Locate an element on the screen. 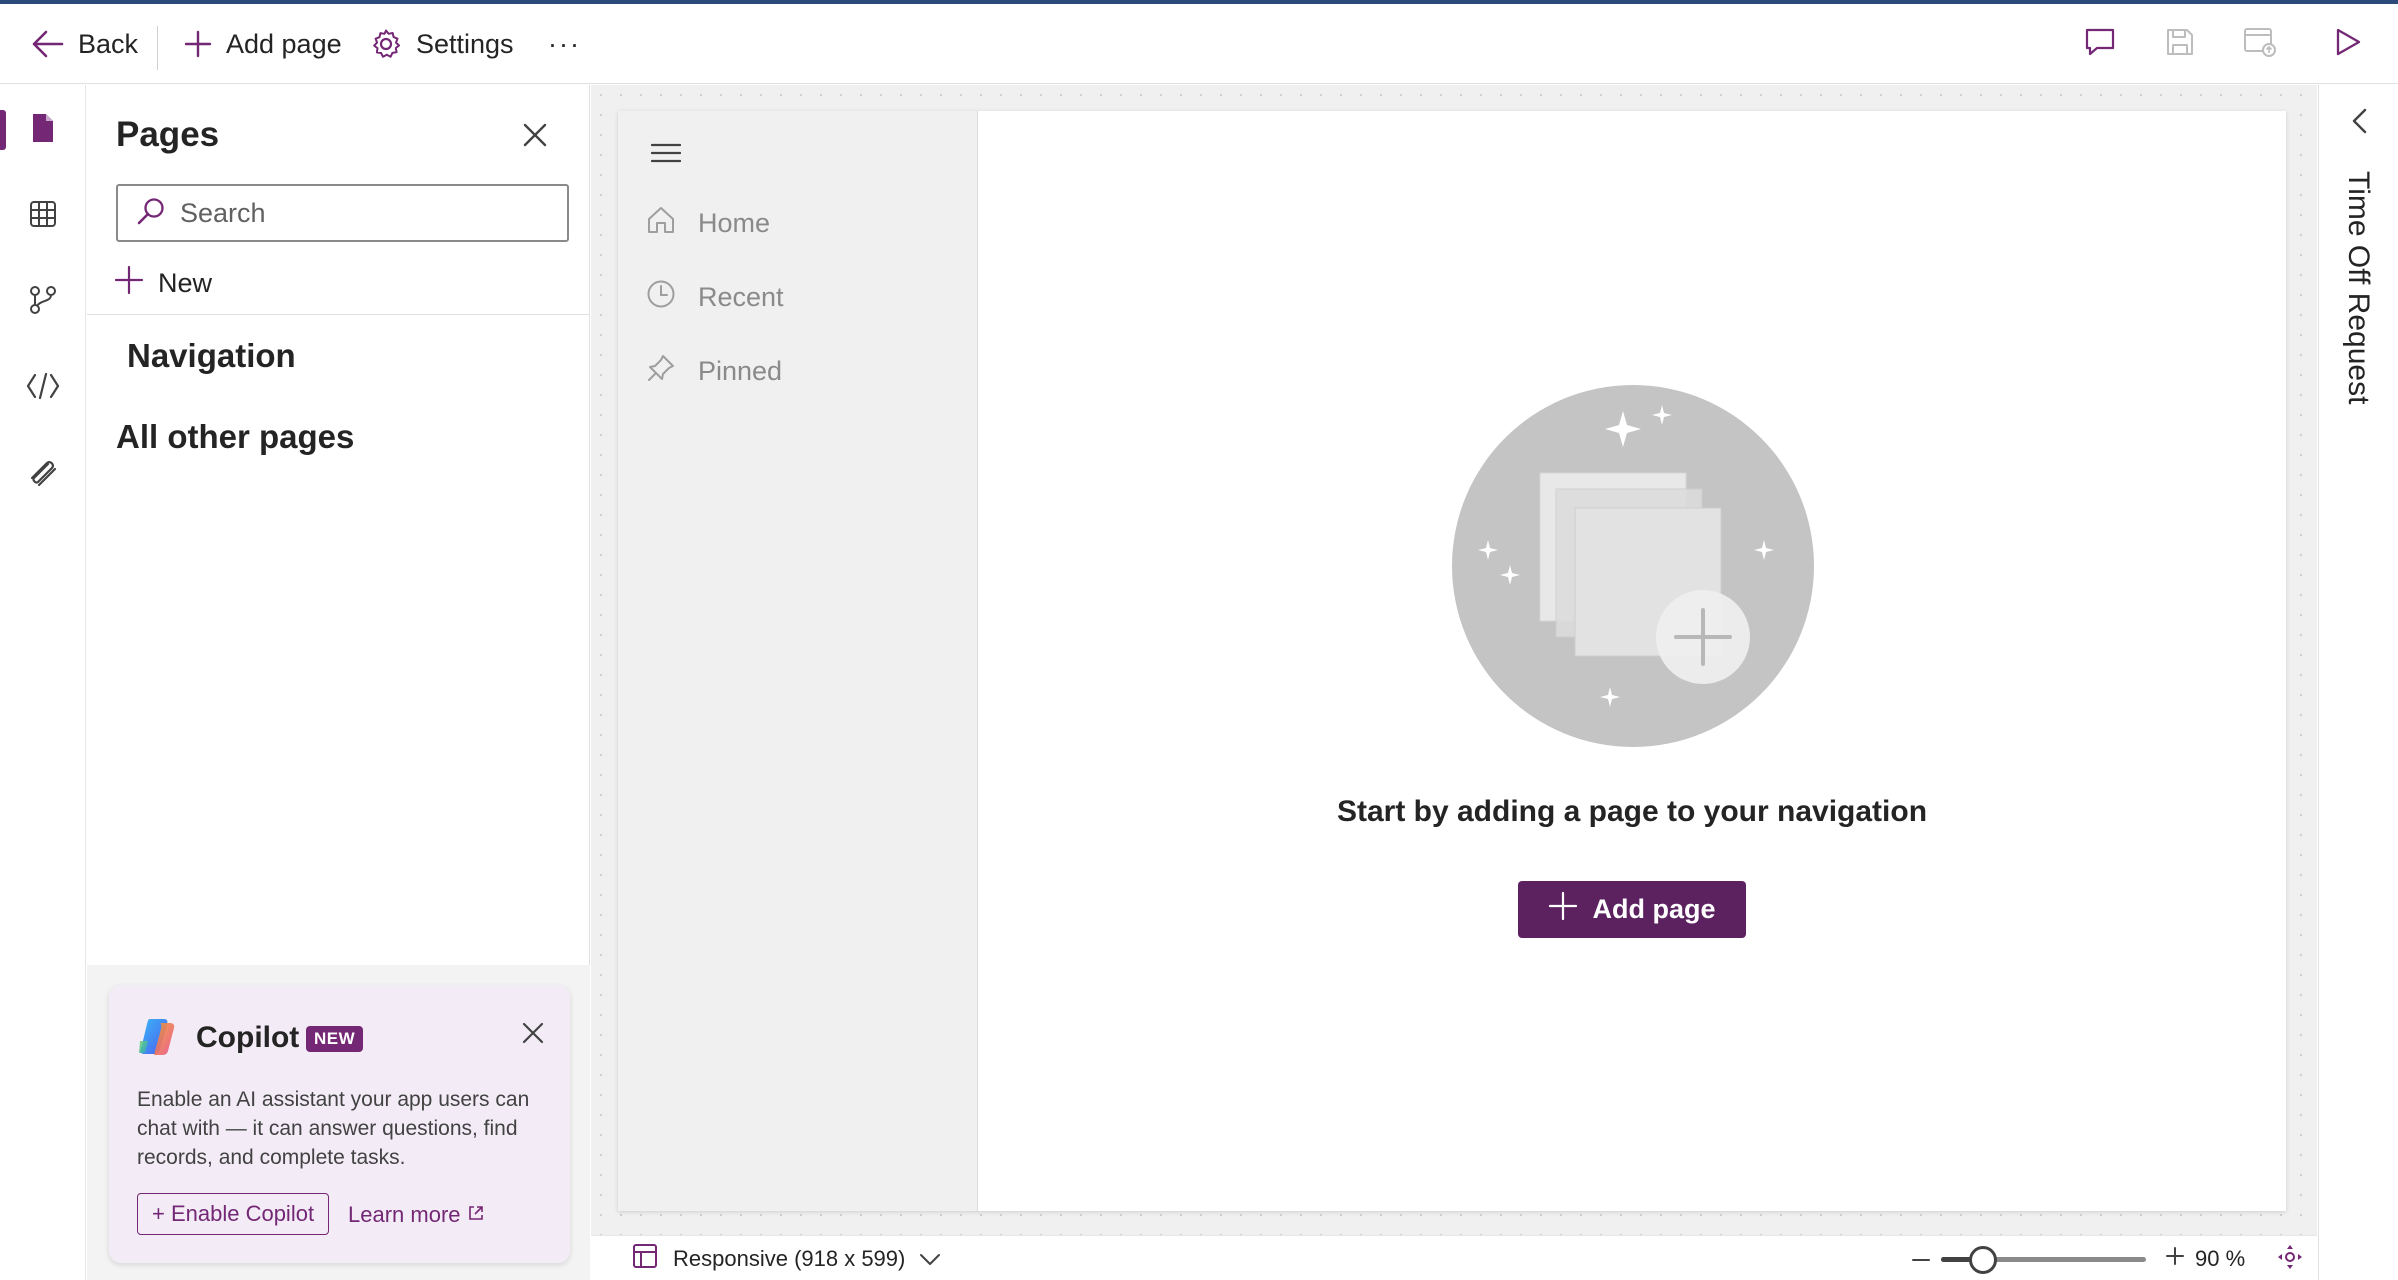  settings-label: Settings is located at coordinates (465, 43).